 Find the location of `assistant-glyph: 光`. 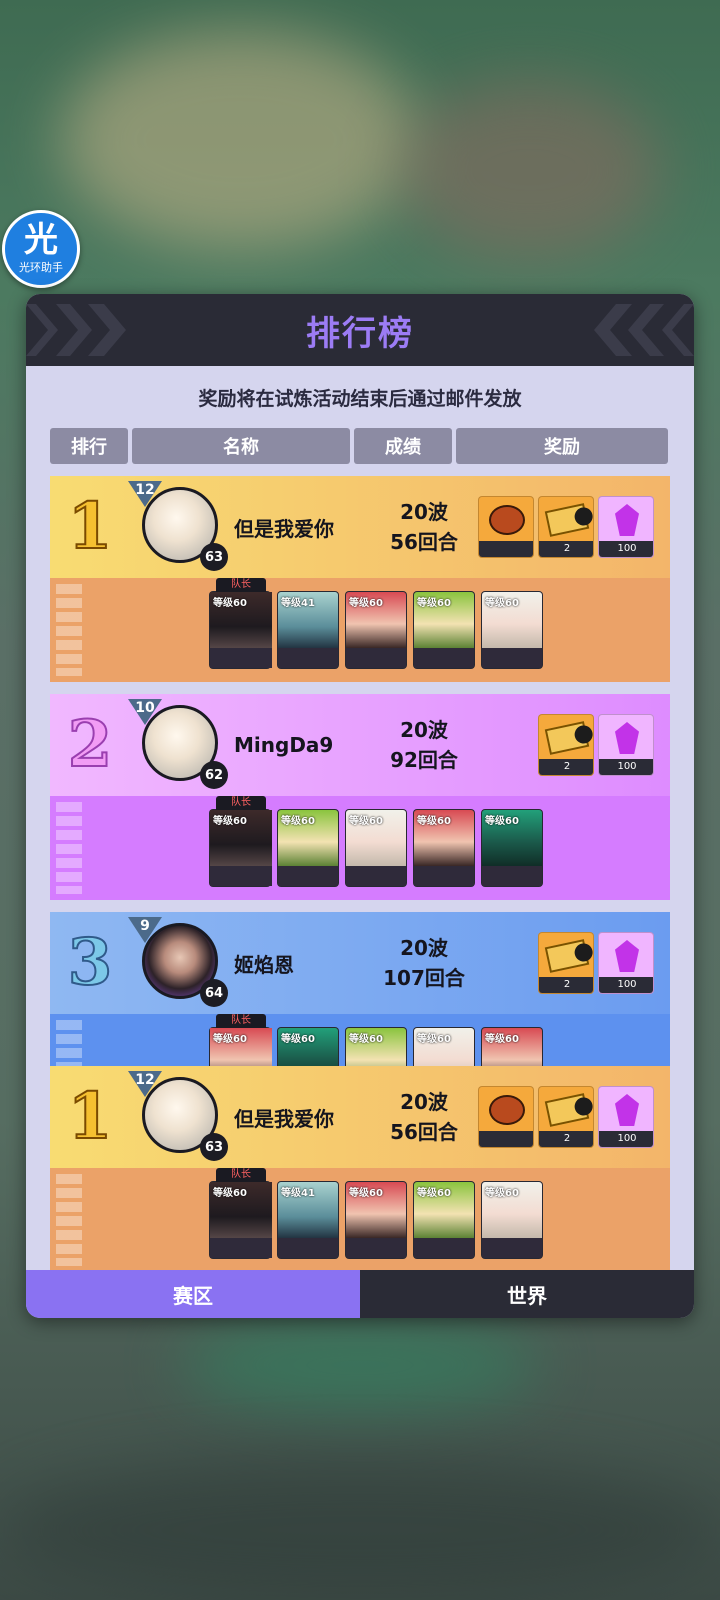

assistant-glyph: 光 is located at coordinates (41, 240).